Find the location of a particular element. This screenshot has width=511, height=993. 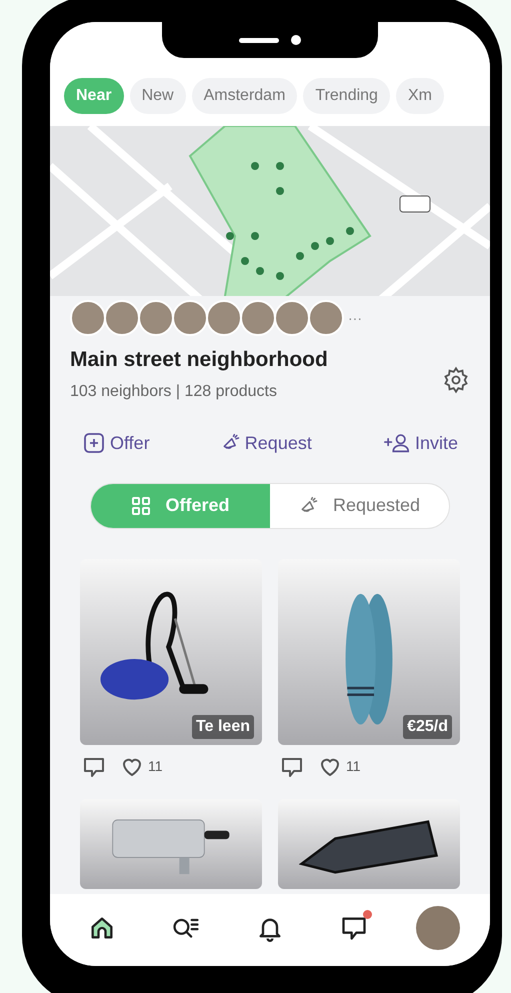

filter-chip: Near is located at coordinates (94, 96).